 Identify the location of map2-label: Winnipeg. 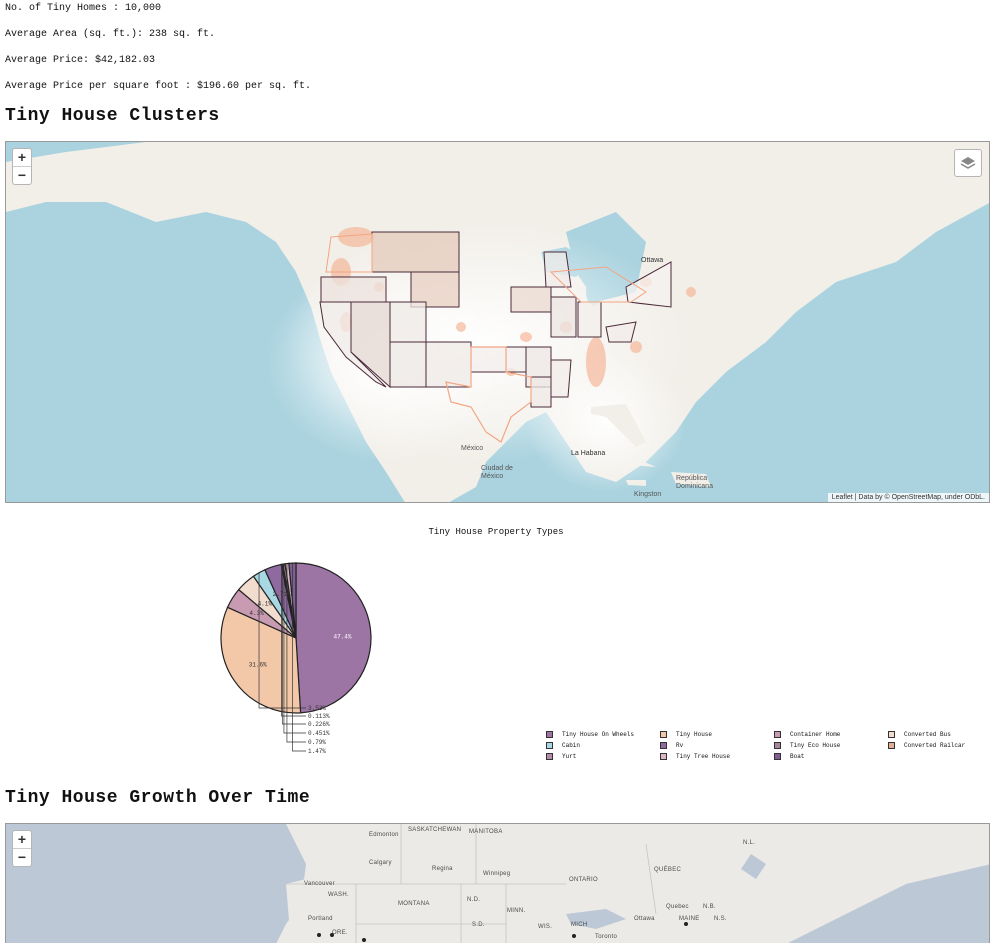
(497, 874).